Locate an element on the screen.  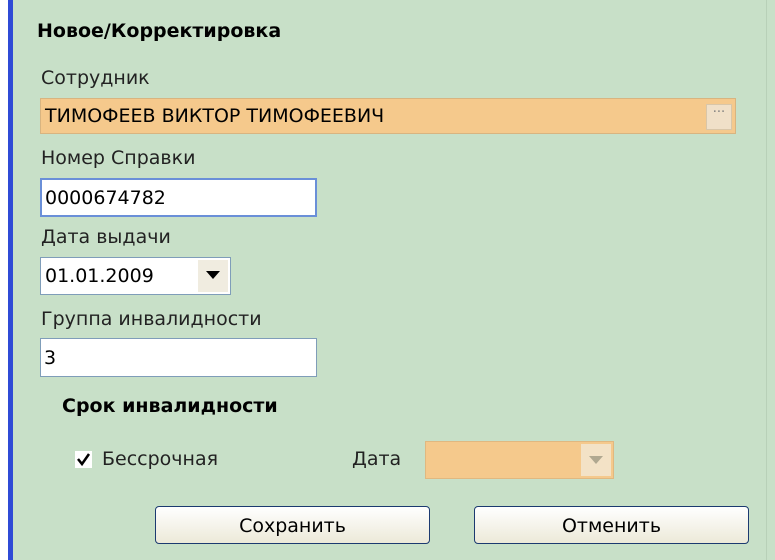
issue-date-dropdown-button is located at coordinates (213, 276).